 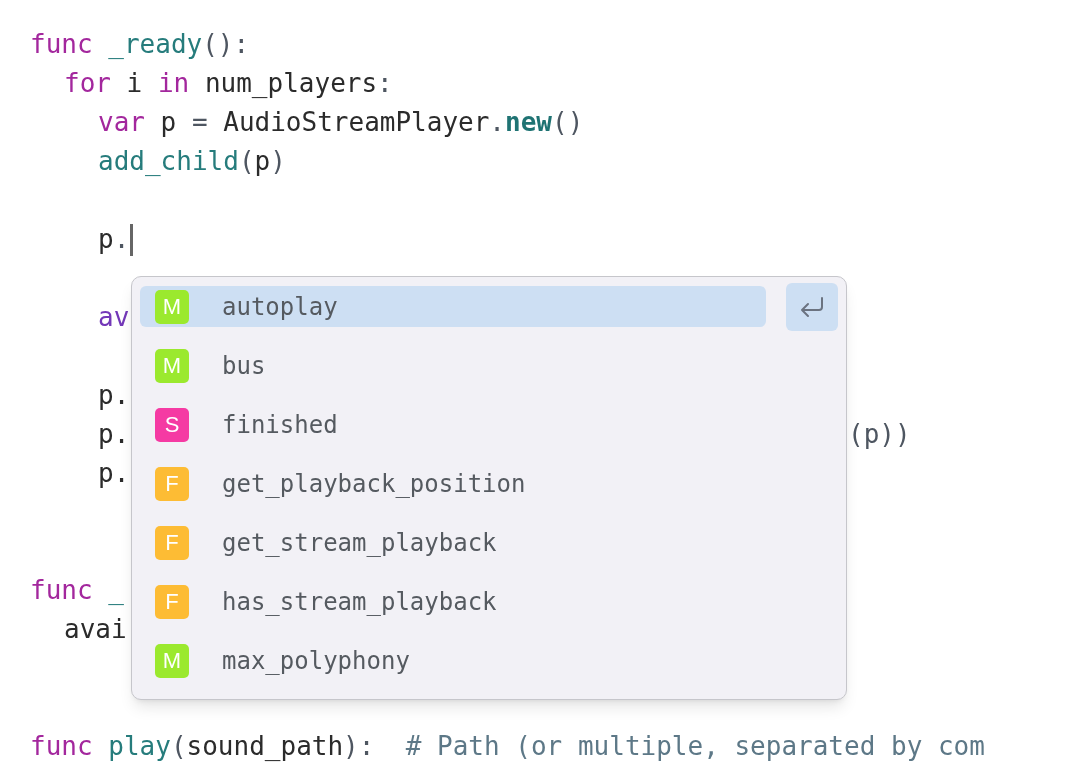 I want to click on code-token: AudioStreamPlayer, so click(x=356, y=122).